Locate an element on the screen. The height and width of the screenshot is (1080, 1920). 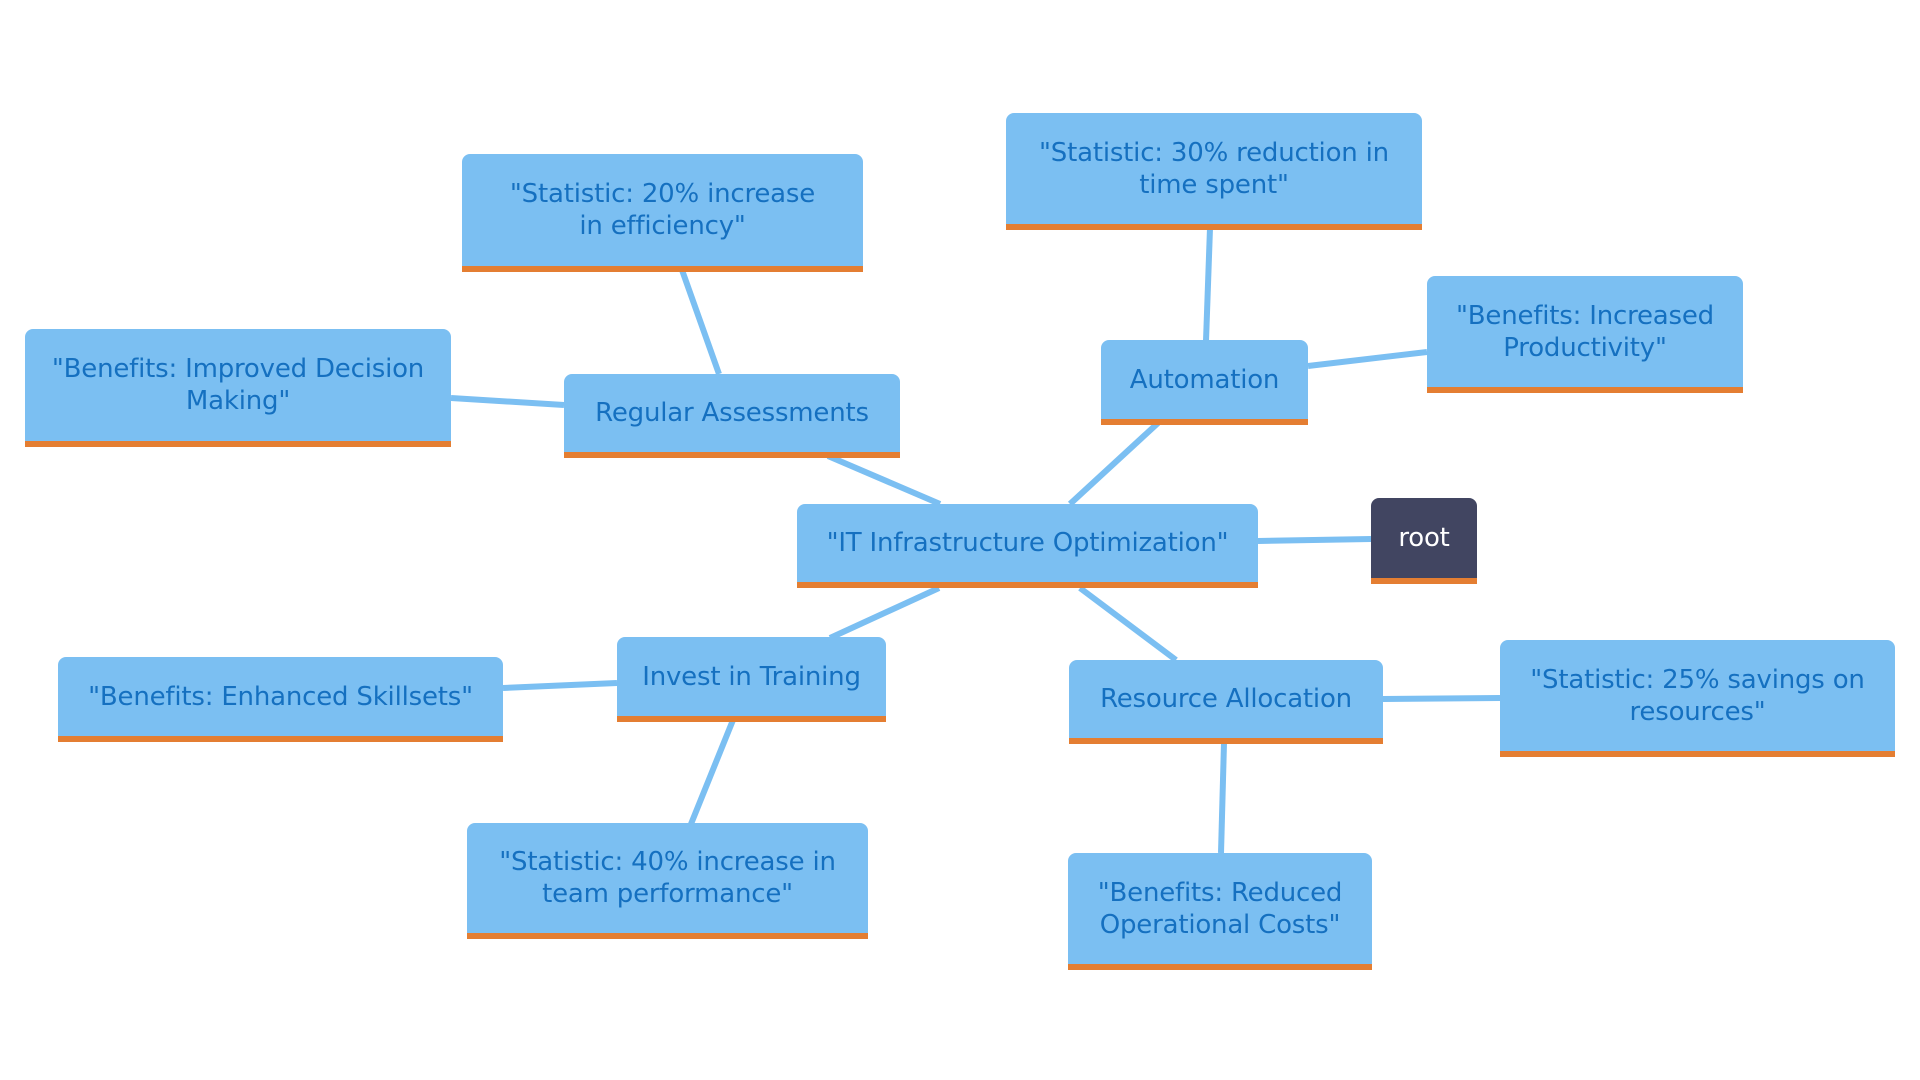
node-label: "Statistic: 25% savings on resources" is located at coordinates (1697, 695).